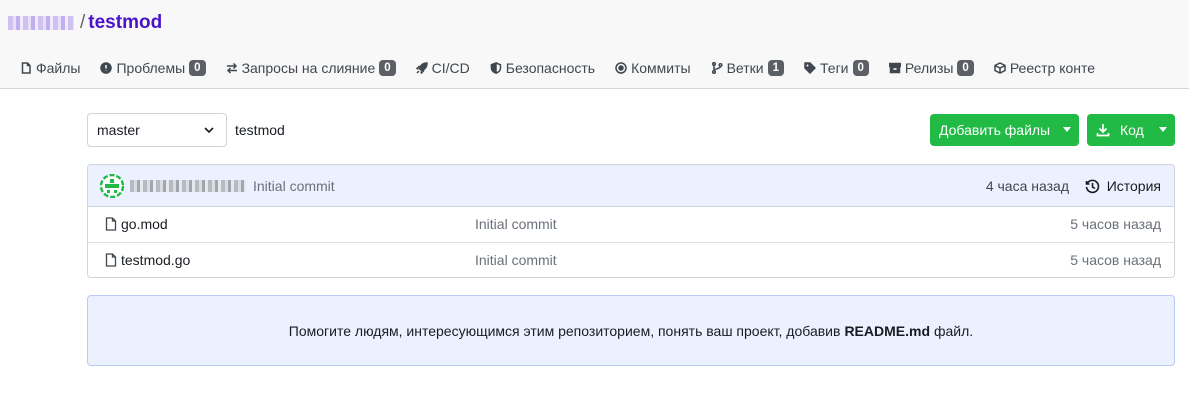  Describe the element at coordinates (717, 68) in the screenshot. I see `branch-icon` at that location.